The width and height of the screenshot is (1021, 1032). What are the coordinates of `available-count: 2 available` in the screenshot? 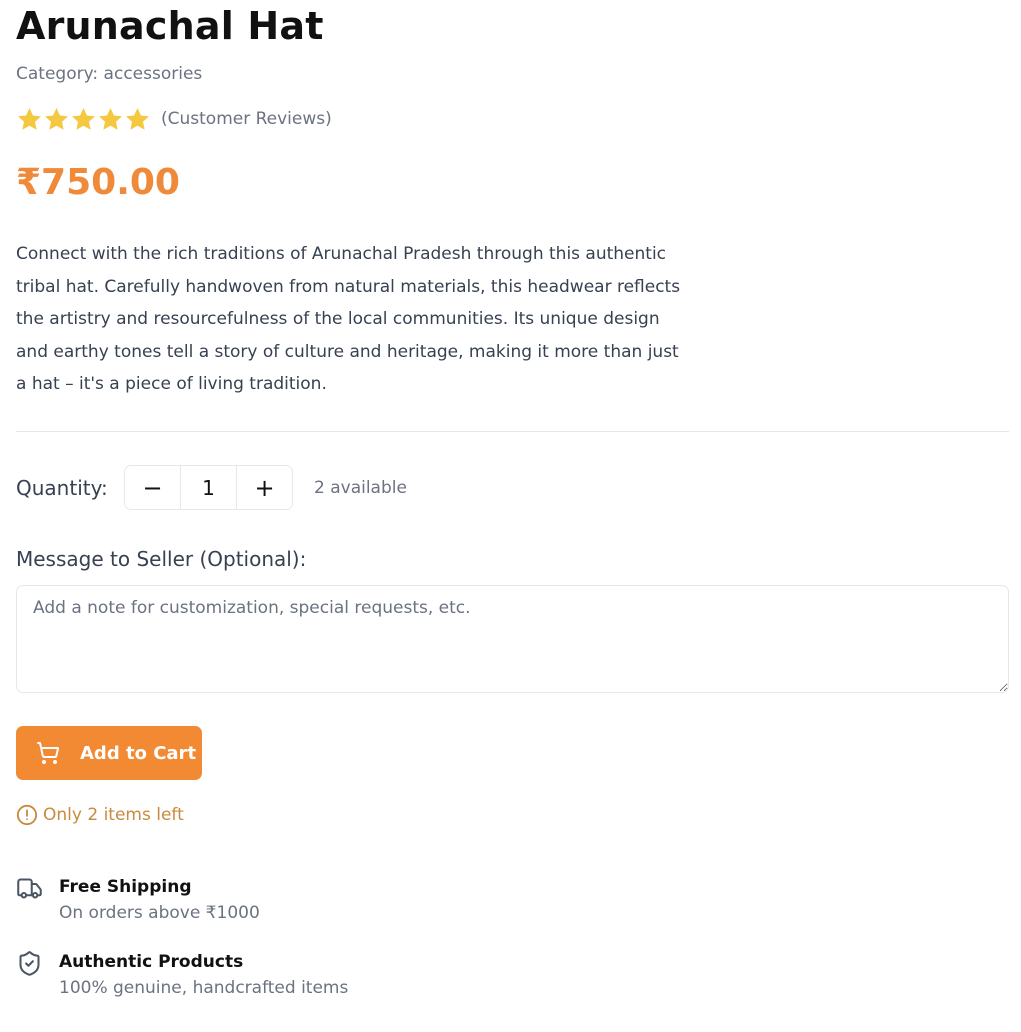 It's located at (360, 487).